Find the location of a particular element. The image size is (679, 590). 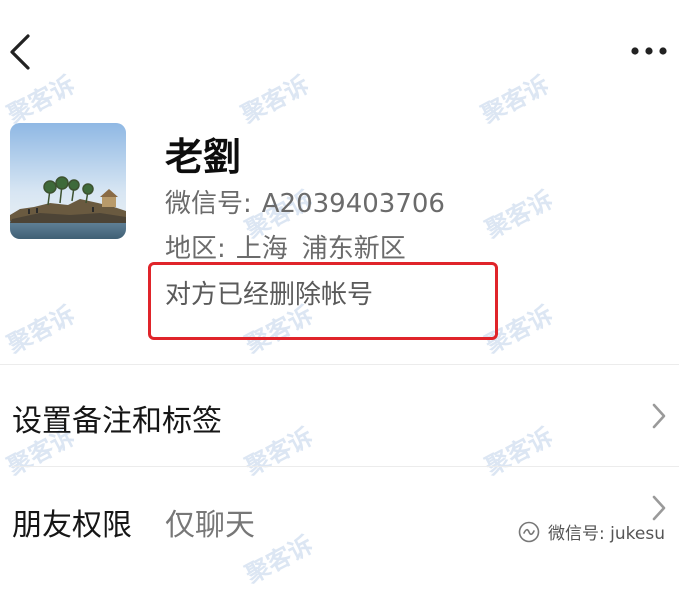

avatar is located at coordinates (68, 181).